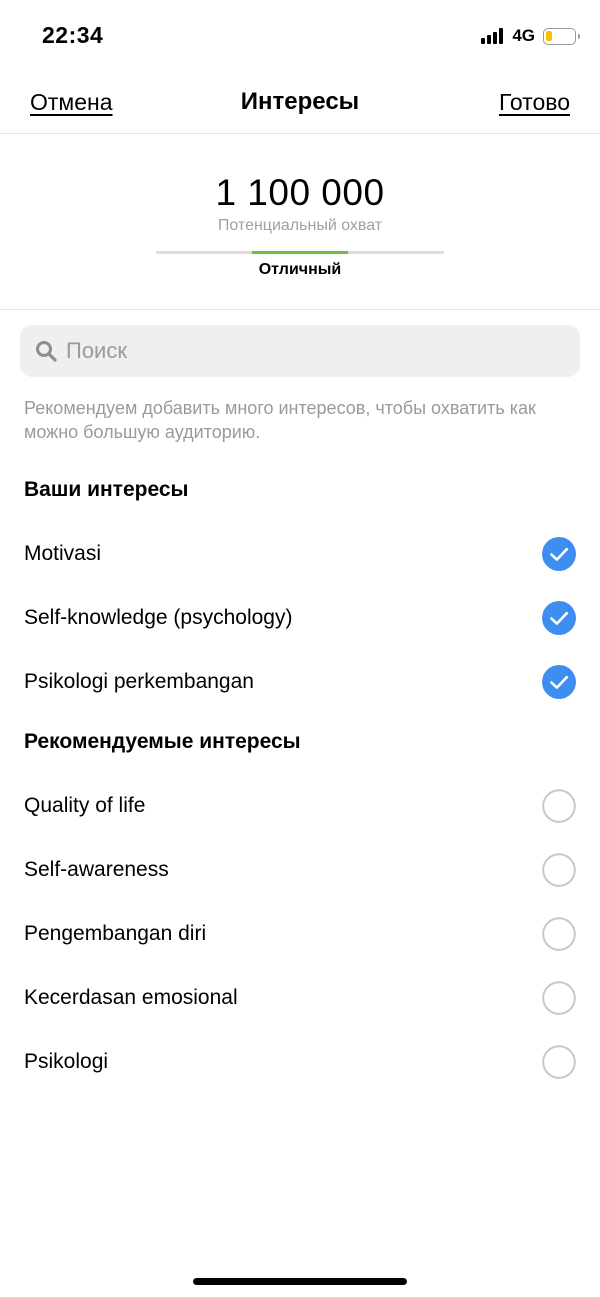 Image resolution: width=600 pixels, height=1297 pixels. Describe the element at coordinates (300, 618) in the screenshot. I see `interest-row: Self-knowledge (psychology)` at that location.